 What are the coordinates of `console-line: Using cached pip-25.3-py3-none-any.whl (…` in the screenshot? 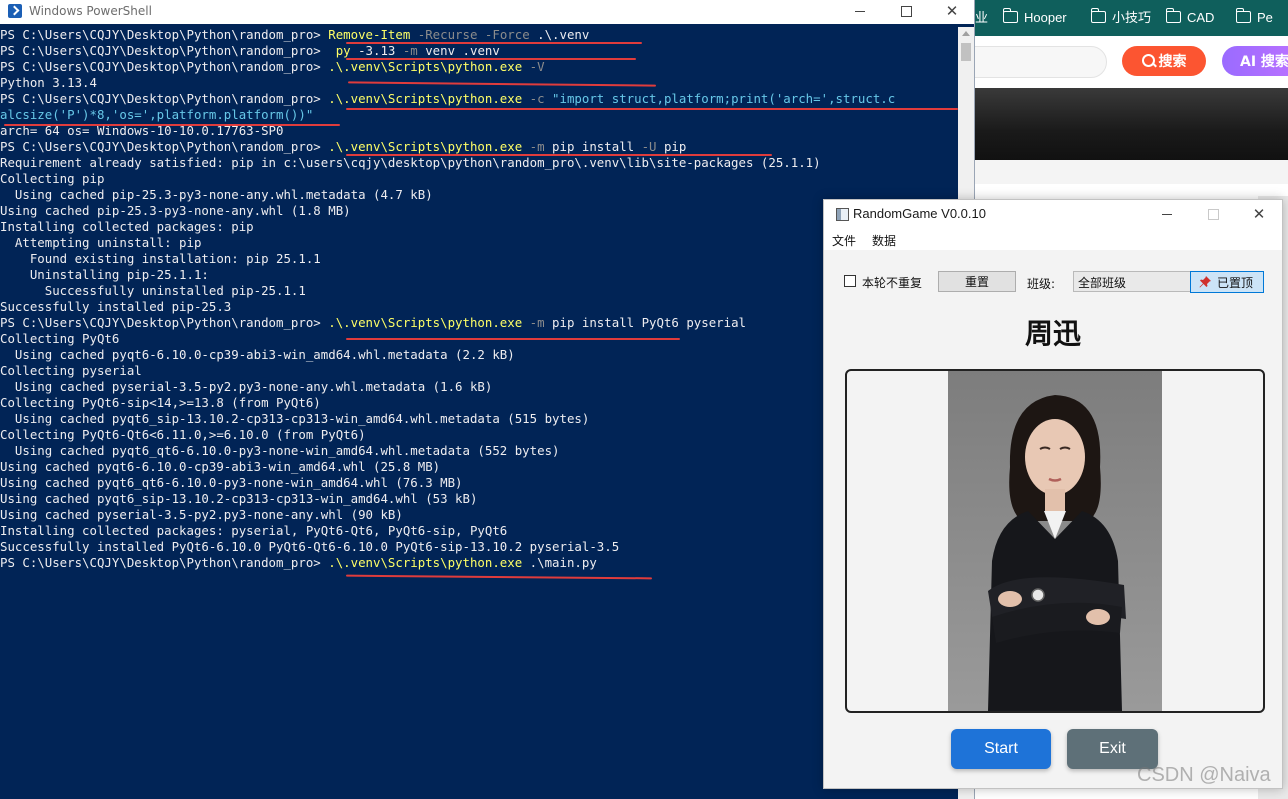 It's located at (175, 211).